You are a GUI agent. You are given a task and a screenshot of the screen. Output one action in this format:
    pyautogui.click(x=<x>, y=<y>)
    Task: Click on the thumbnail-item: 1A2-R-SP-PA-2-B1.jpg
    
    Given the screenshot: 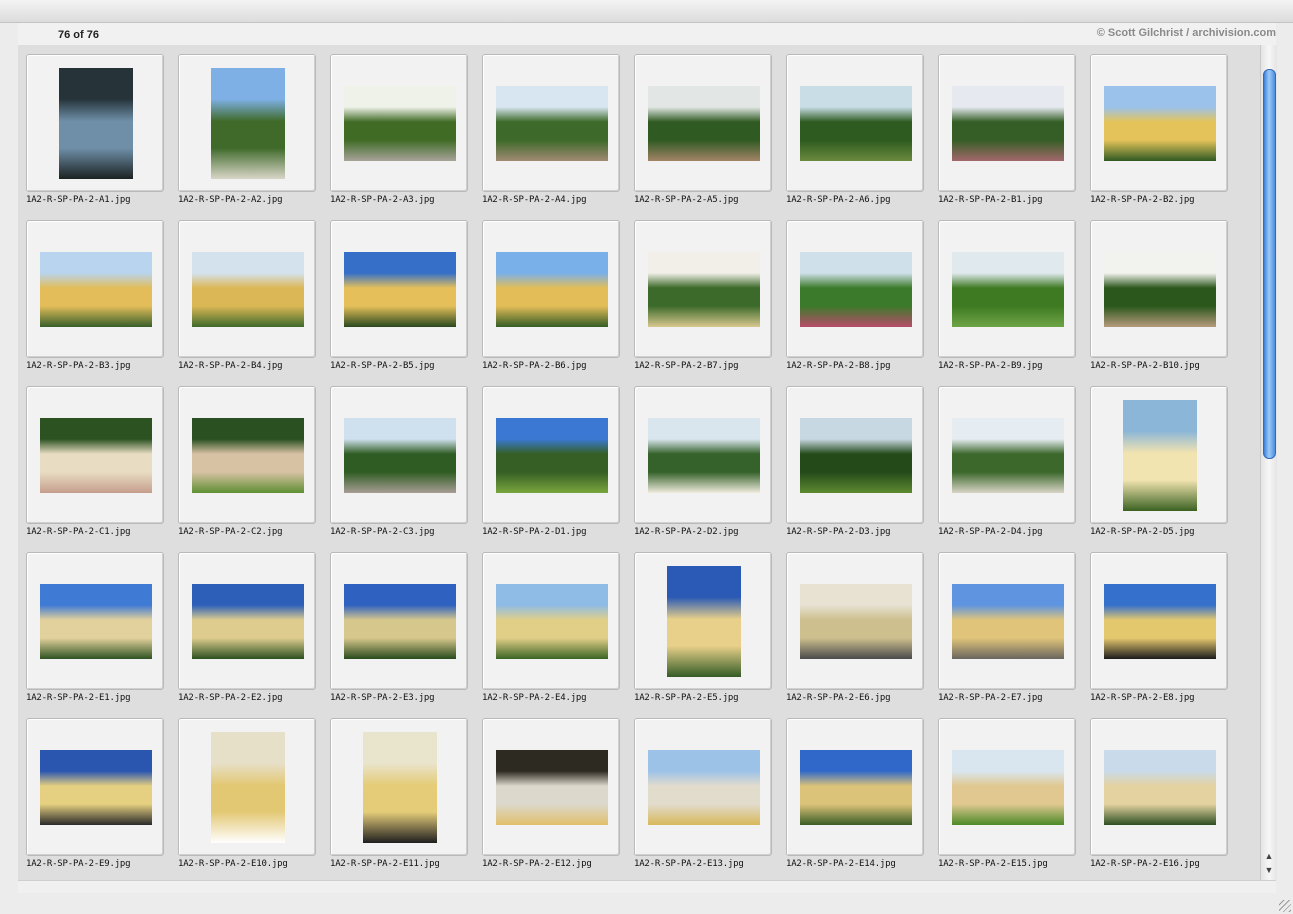 What is the action you would take?
    pyautogui.click(x=1014, y=137)
    